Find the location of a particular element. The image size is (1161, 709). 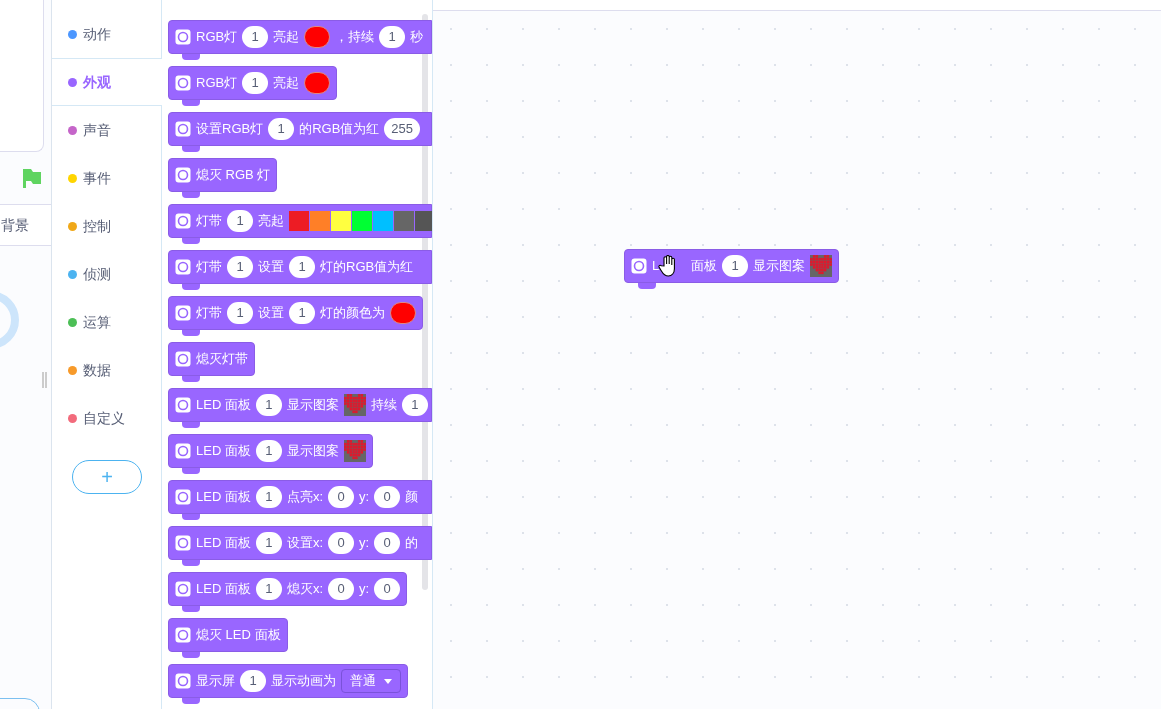

code-block: 灯带 1 设置 1 灯的颜色为 is located at coordinates (295, 313).